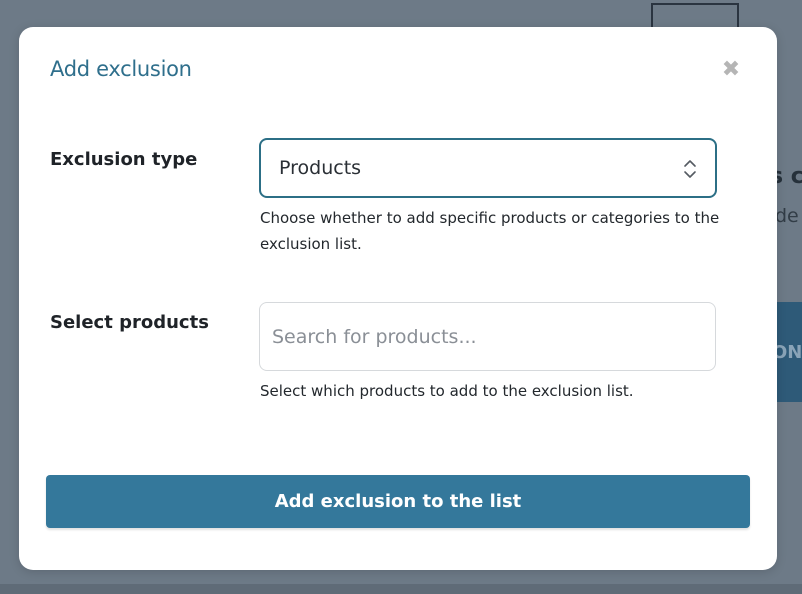 The image size is (802, 594). What do you see at coordinates (488, 168) in the screenshot?
I see `exclusion-type-select: Products` at bounding box center [488, 168].